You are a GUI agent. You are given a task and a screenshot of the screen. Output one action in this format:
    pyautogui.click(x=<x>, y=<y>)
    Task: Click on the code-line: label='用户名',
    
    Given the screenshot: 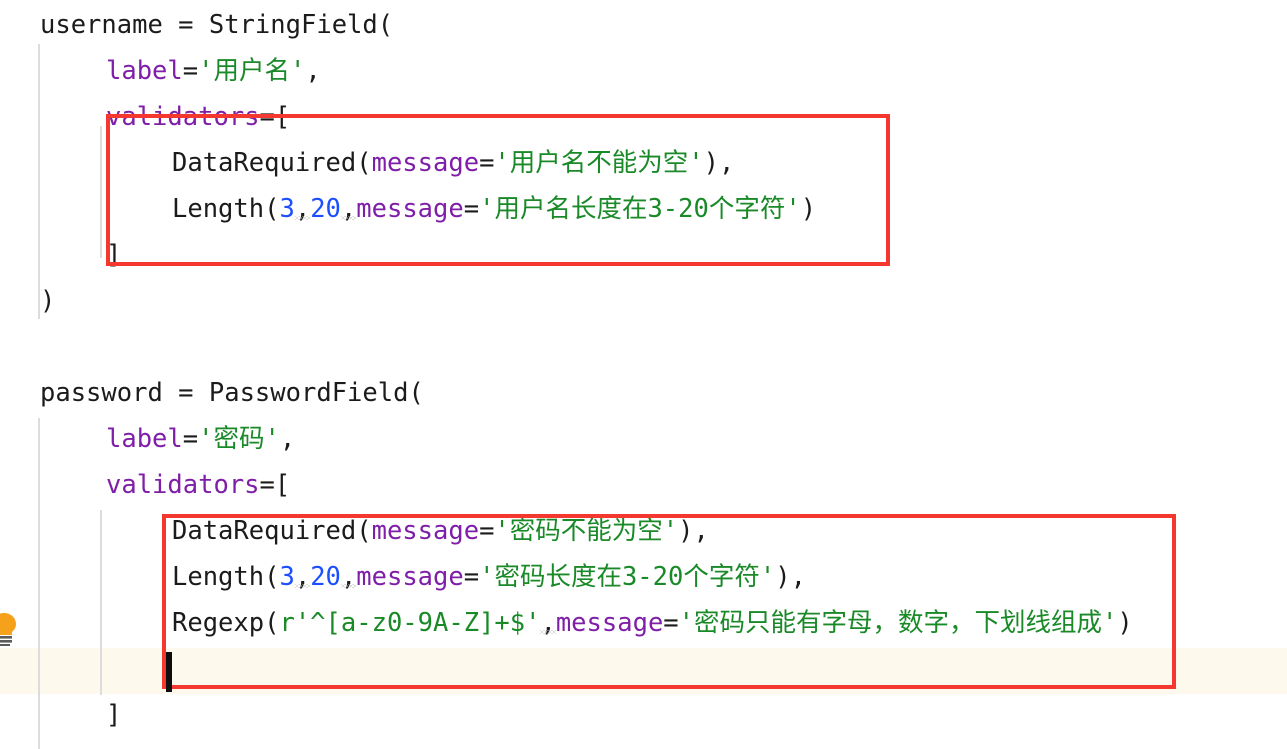 What is the action you would take?
    pyautogui.click(x=213, y=71)
    